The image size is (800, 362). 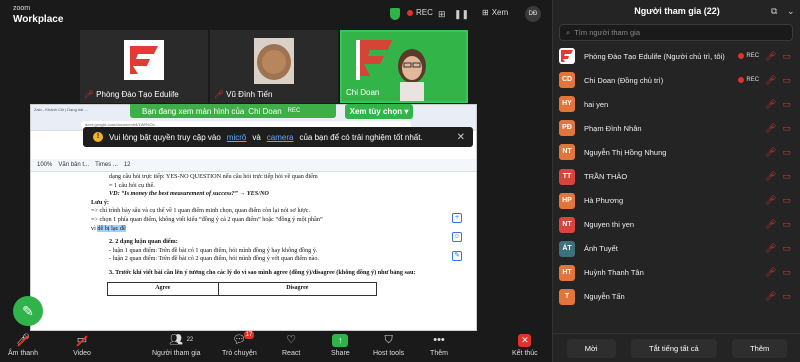 What do you see at coordinates (340, 353) in the screenshot?
I see `share-label: Share` at bounding box center [340, 353].